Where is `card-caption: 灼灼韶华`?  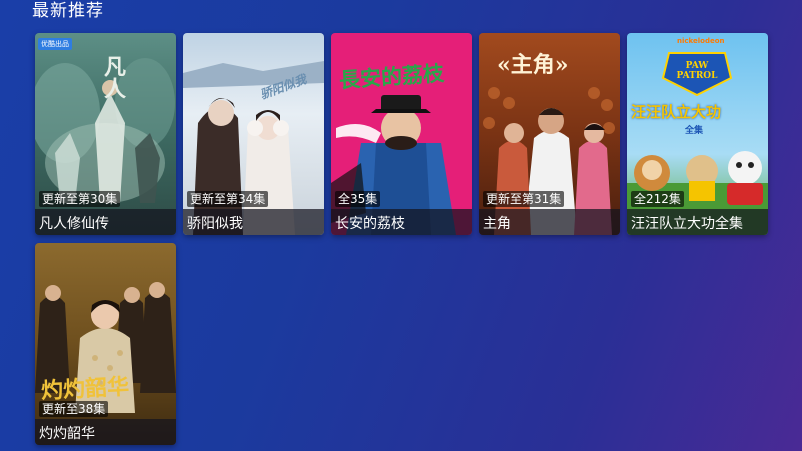 card-caption: 灼灼韶华 is located at coordinates (105, 432).